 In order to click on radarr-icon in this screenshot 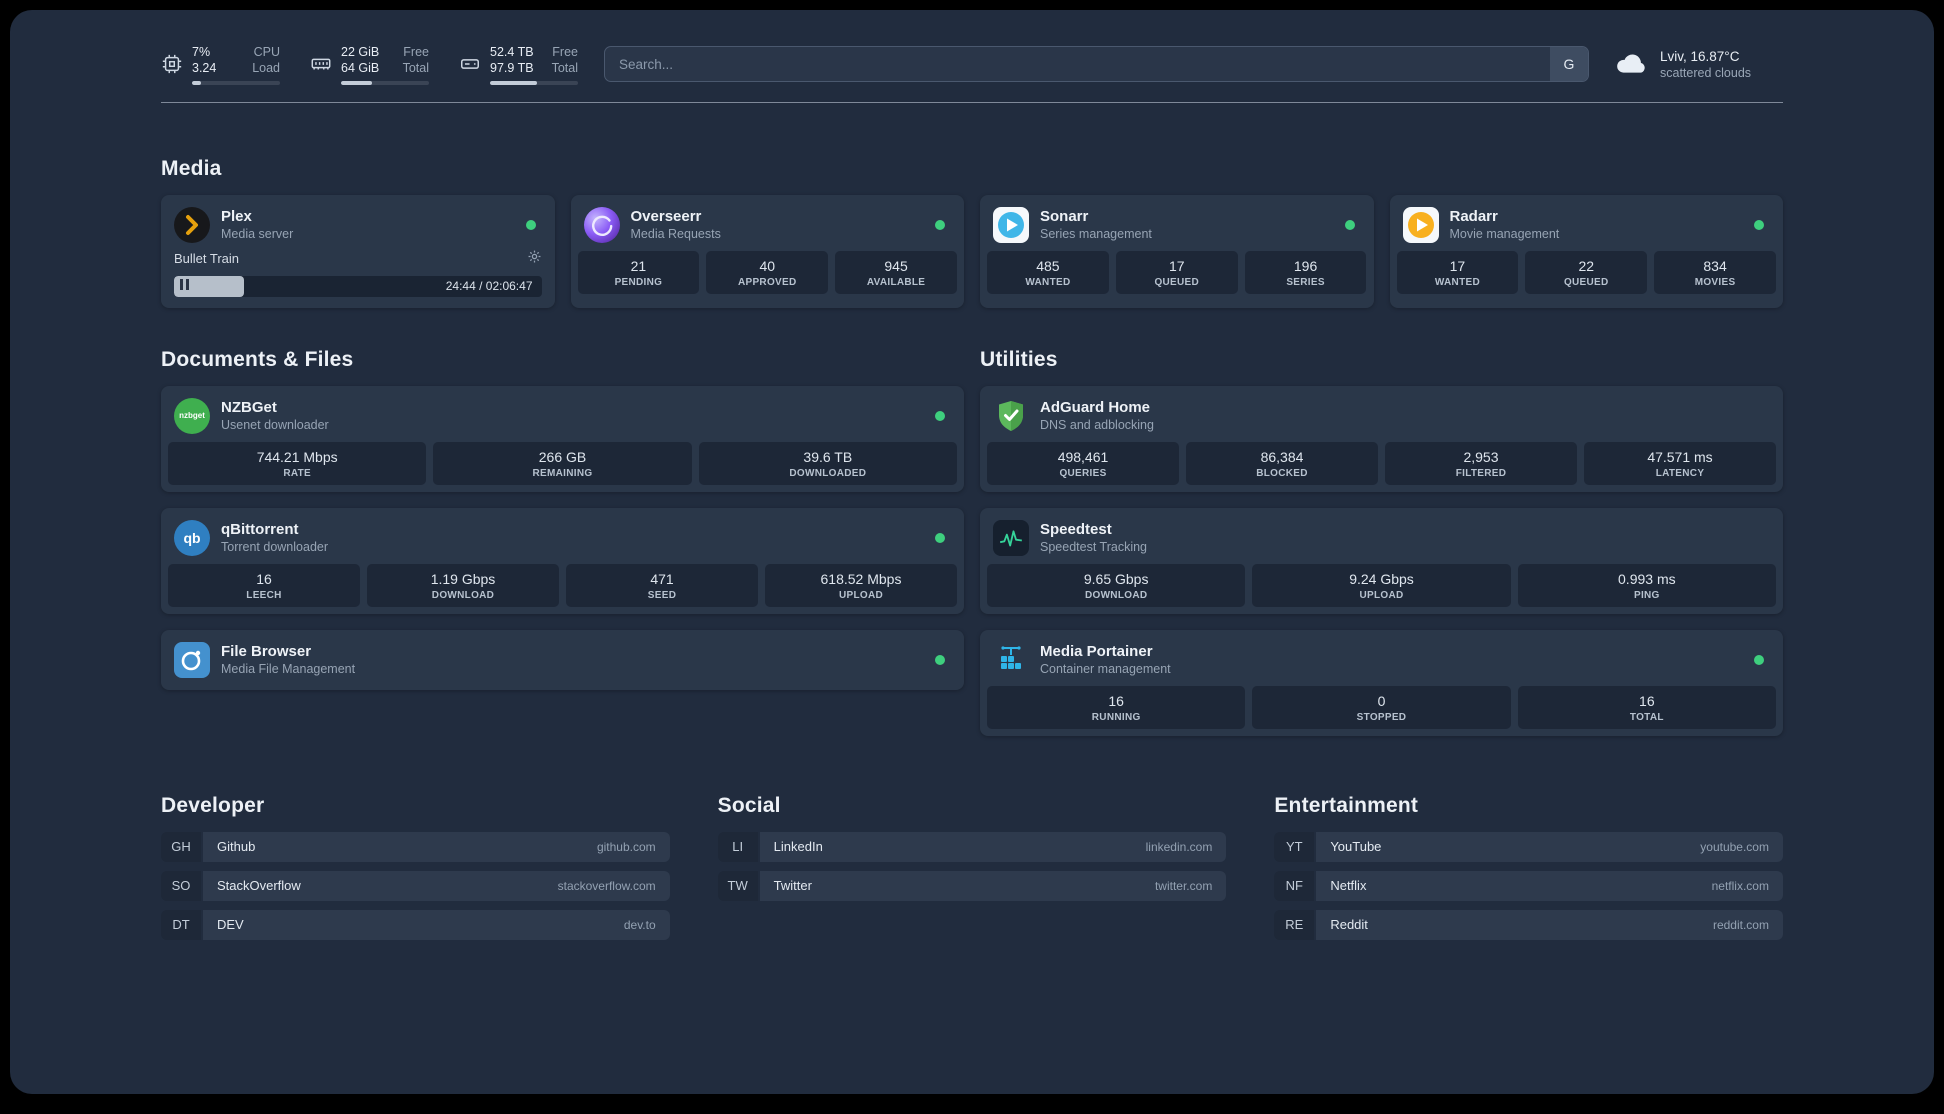, I will do `click(1420, 224)`.